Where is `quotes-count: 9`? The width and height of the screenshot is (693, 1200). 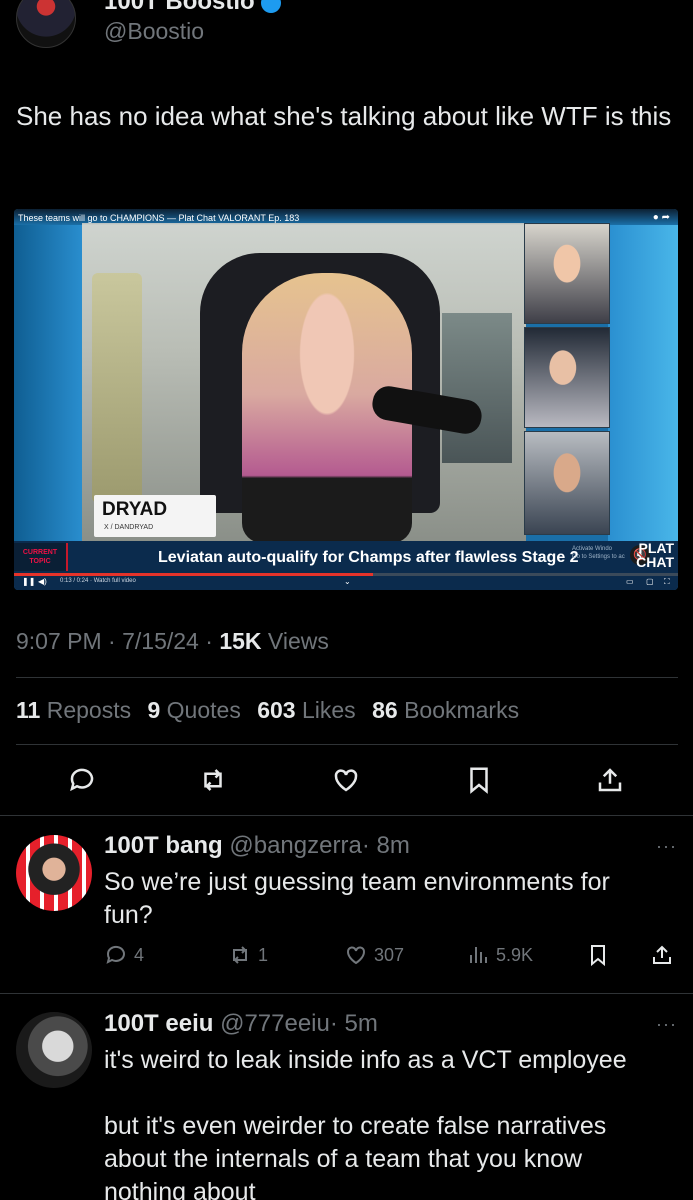 quotes-count: 9 is located at coordinates (154, 710).